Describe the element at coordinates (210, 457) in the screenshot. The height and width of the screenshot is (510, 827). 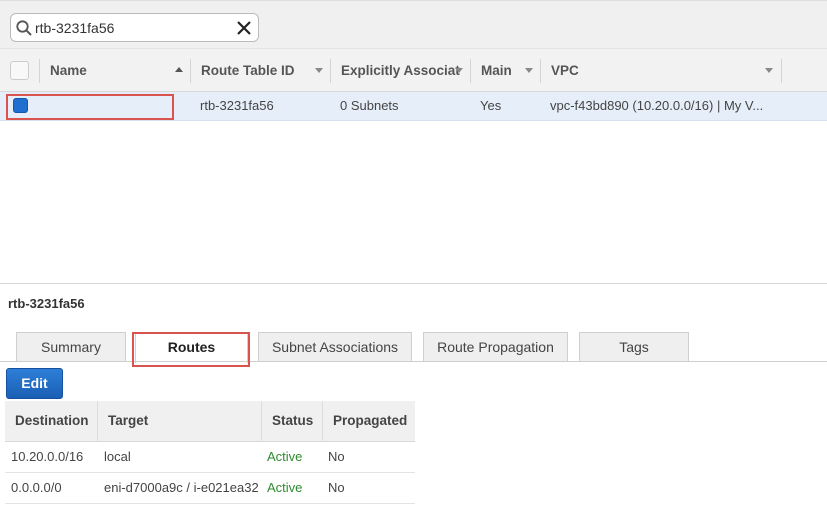
I see `table-row: 10.20.0.0/16 local Active No` at that location.